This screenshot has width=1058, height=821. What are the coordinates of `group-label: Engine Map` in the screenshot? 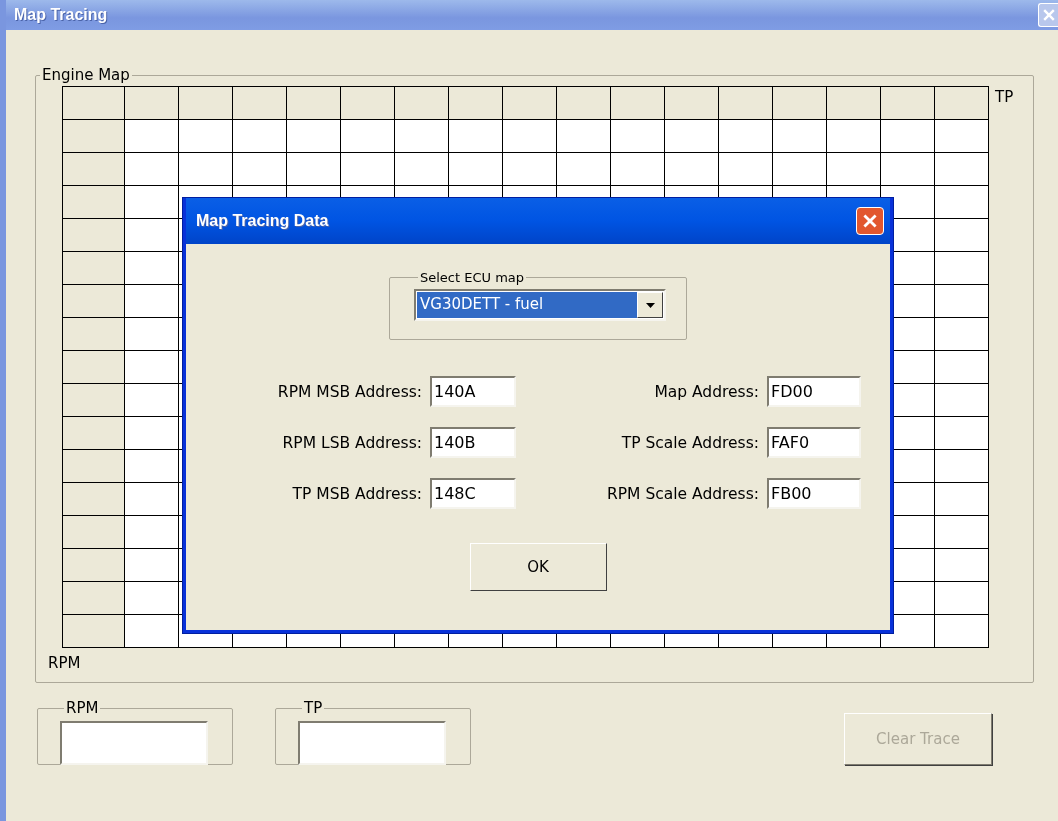 It's located at (86, 75).